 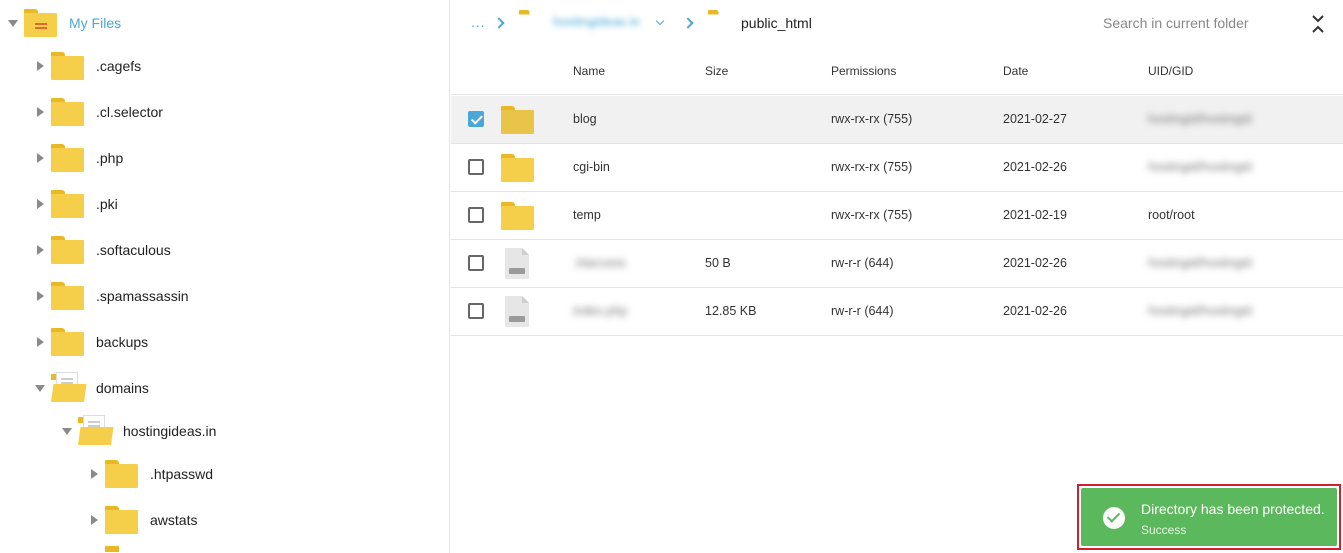 I want to click on file-name: index.php, so click(x=600, y=311).